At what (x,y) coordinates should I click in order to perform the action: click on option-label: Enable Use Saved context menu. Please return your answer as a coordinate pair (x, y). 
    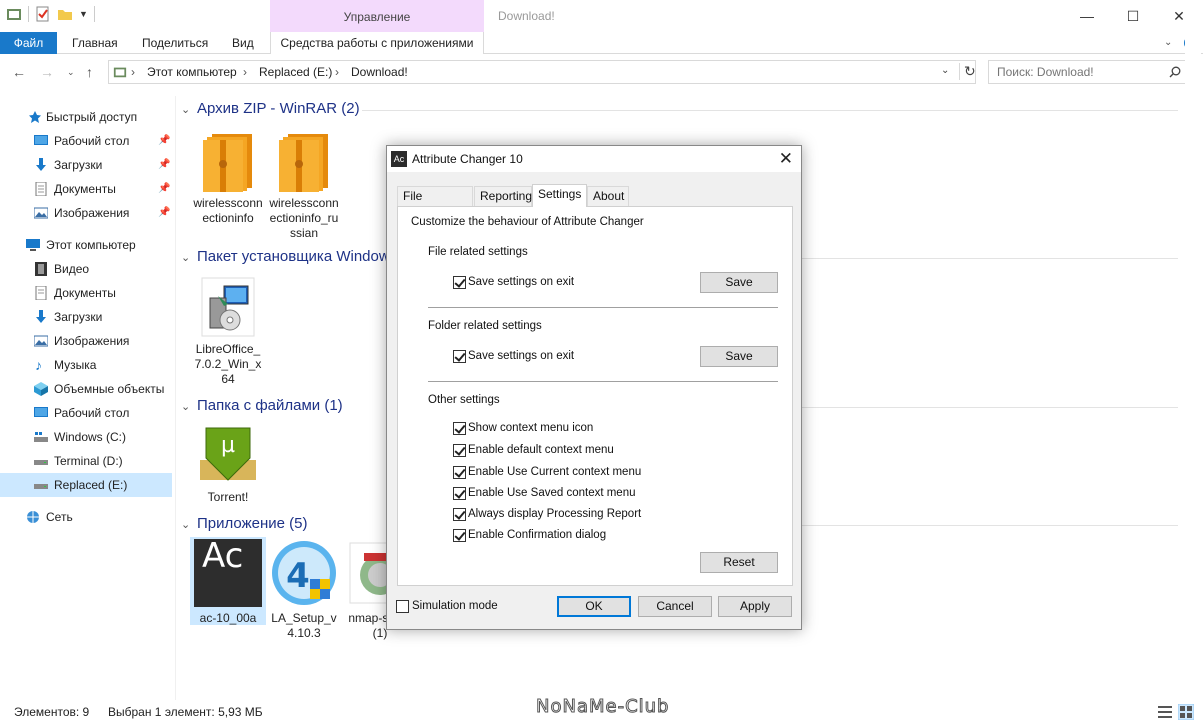
    Looking at the image, I should click on (552, 493).